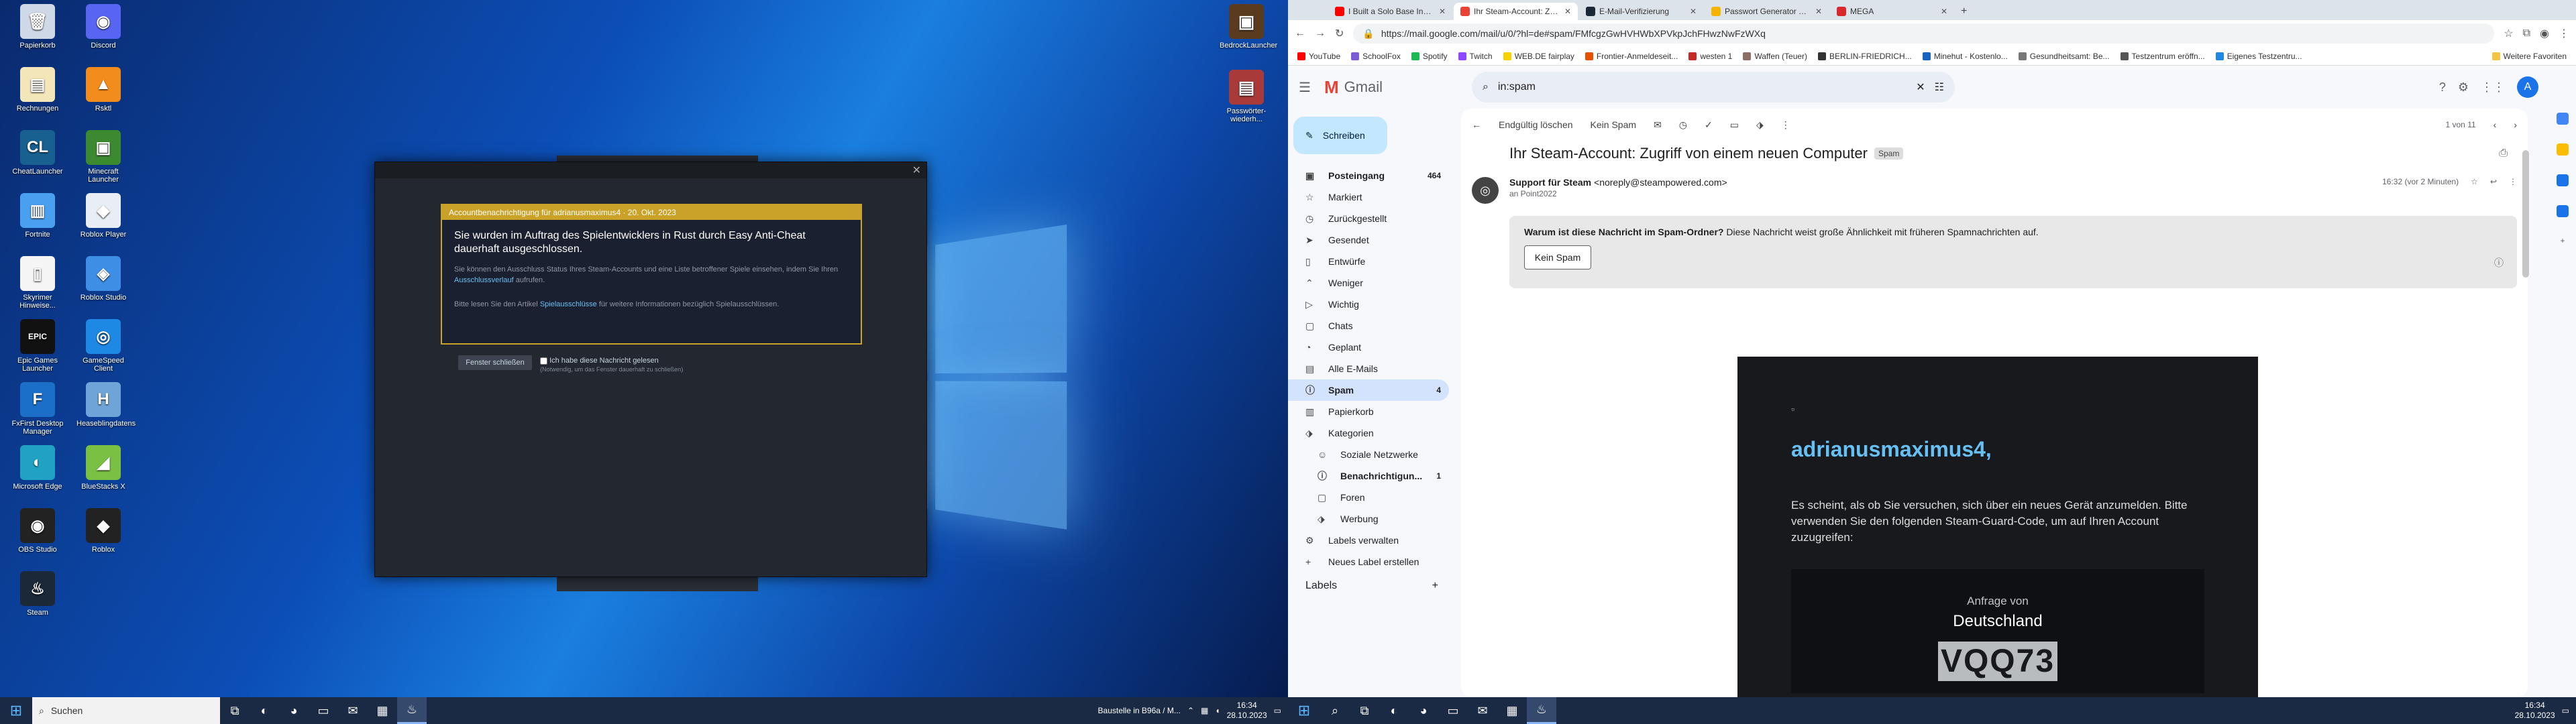 Image resolution: width=2576 pixels, height=724 pixels. What do you see at coordinates (1368, 261) in the screenshot?
I see `sidebar-item: ▯ Entwürfe` at bounding box center [1368, 261].